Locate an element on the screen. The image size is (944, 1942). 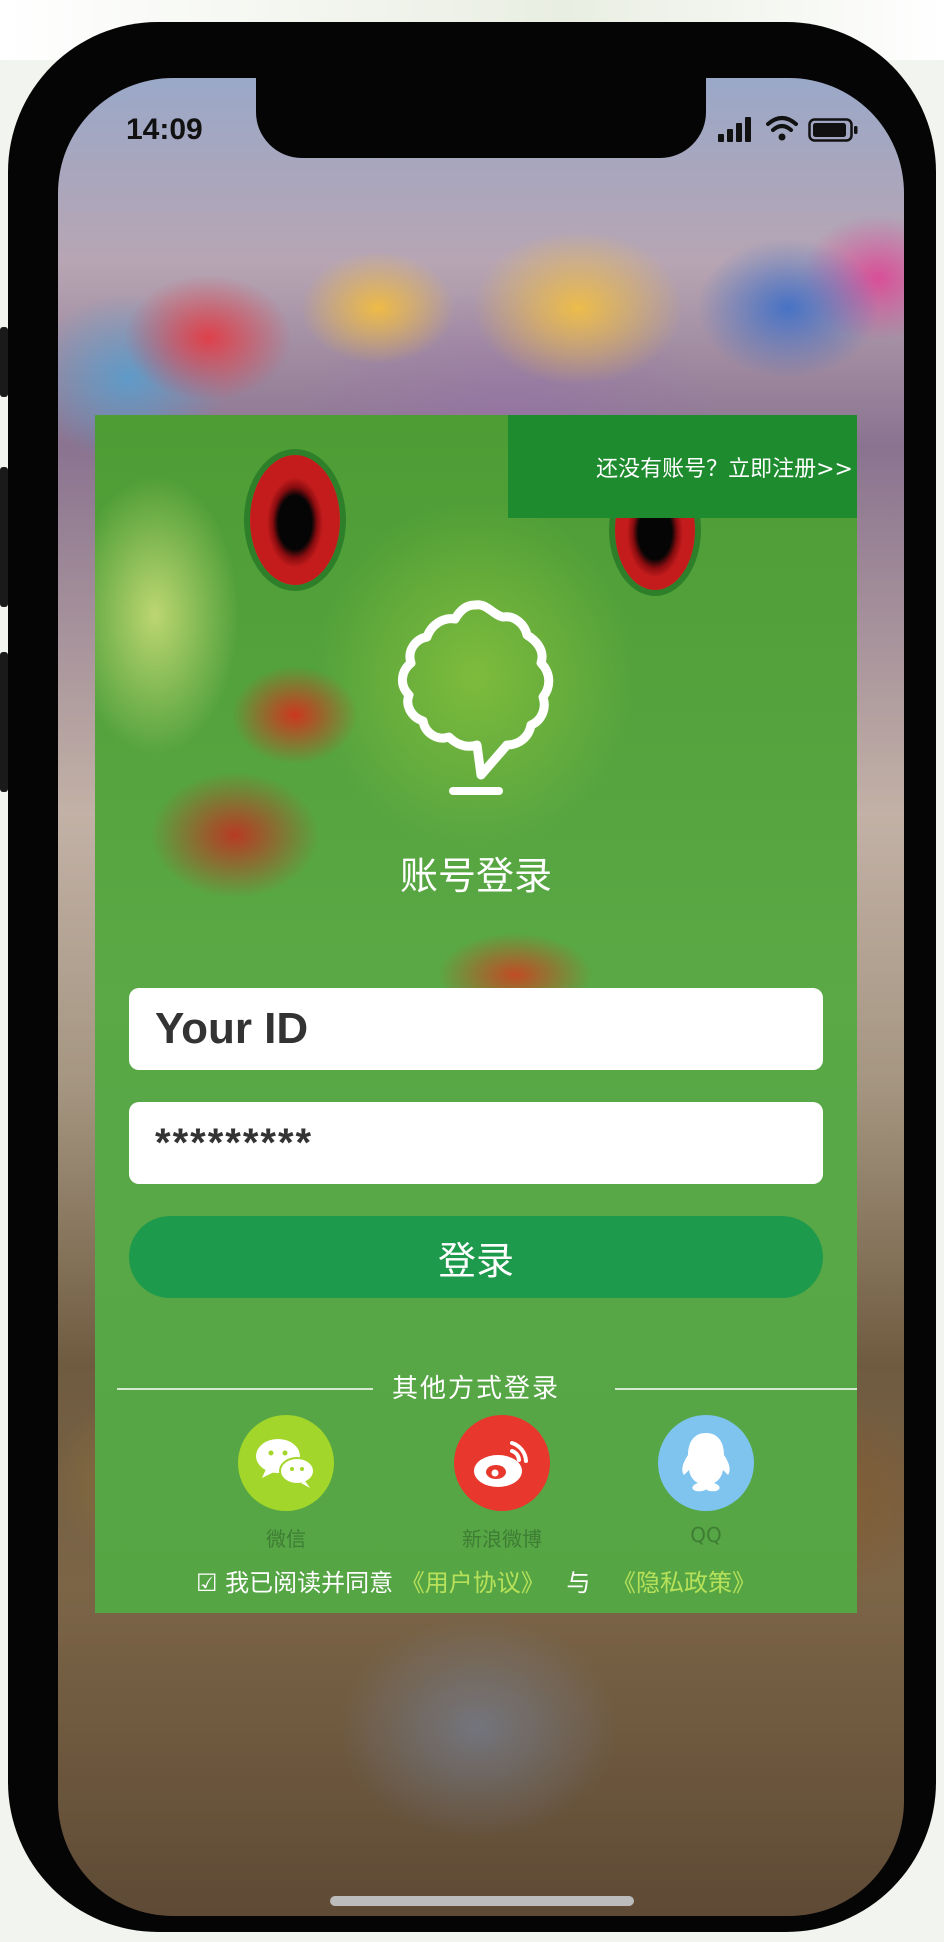
volume-down-button is located at coordinates (4, 722).